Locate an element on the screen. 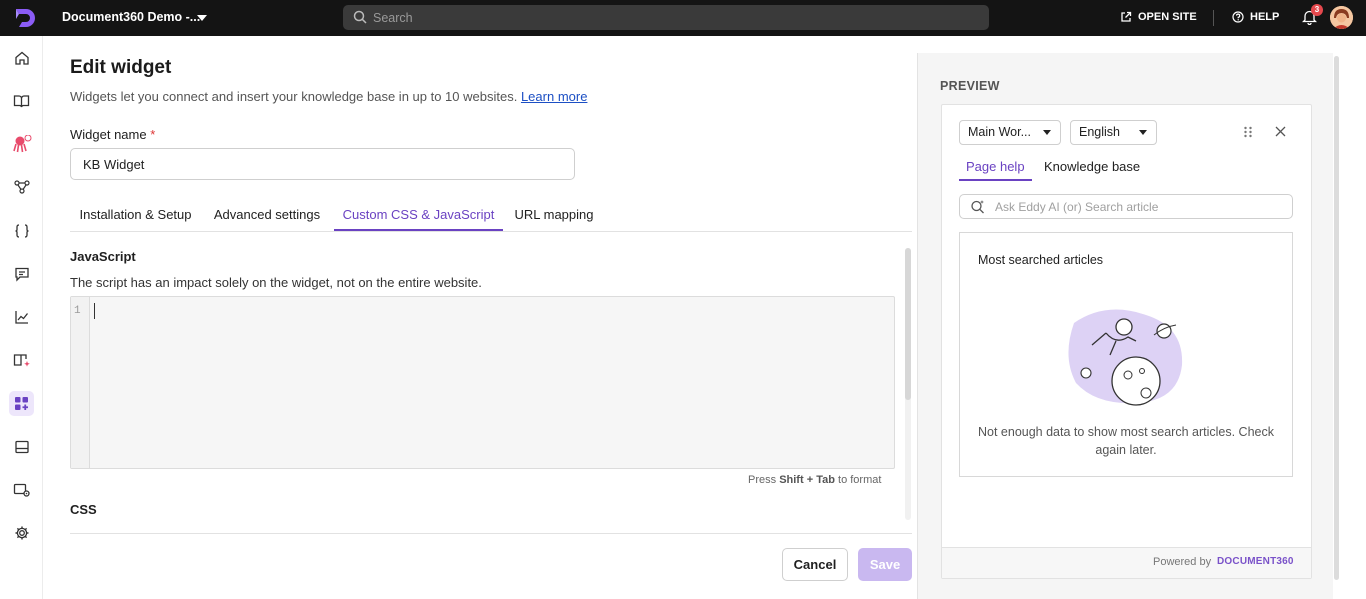 The width and height of the screenshot is (1366, 599). project-chevron-down-icon is located at coordinates (202, 18).